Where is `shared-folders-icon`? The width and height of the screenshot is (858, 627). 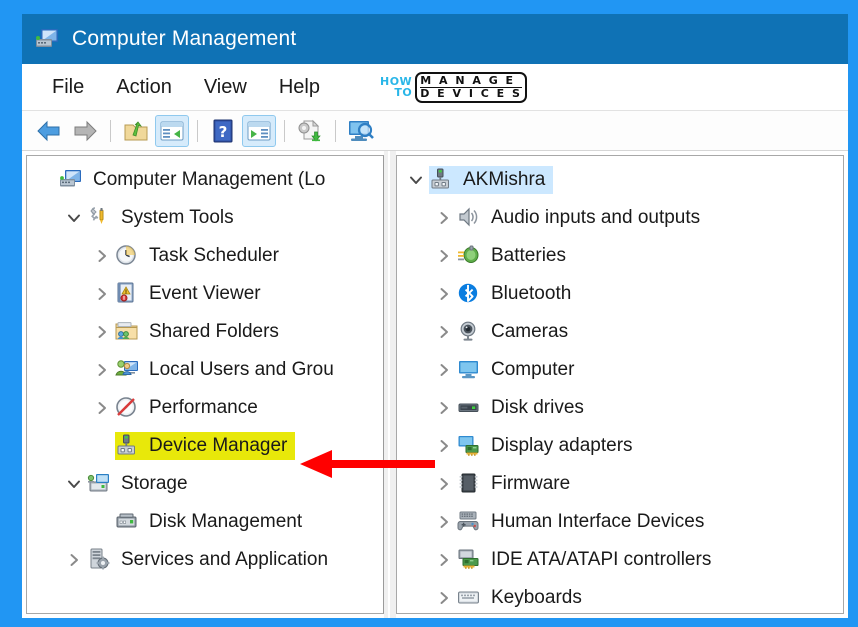 shared-folders-icon is located at coordinates (128, 332).